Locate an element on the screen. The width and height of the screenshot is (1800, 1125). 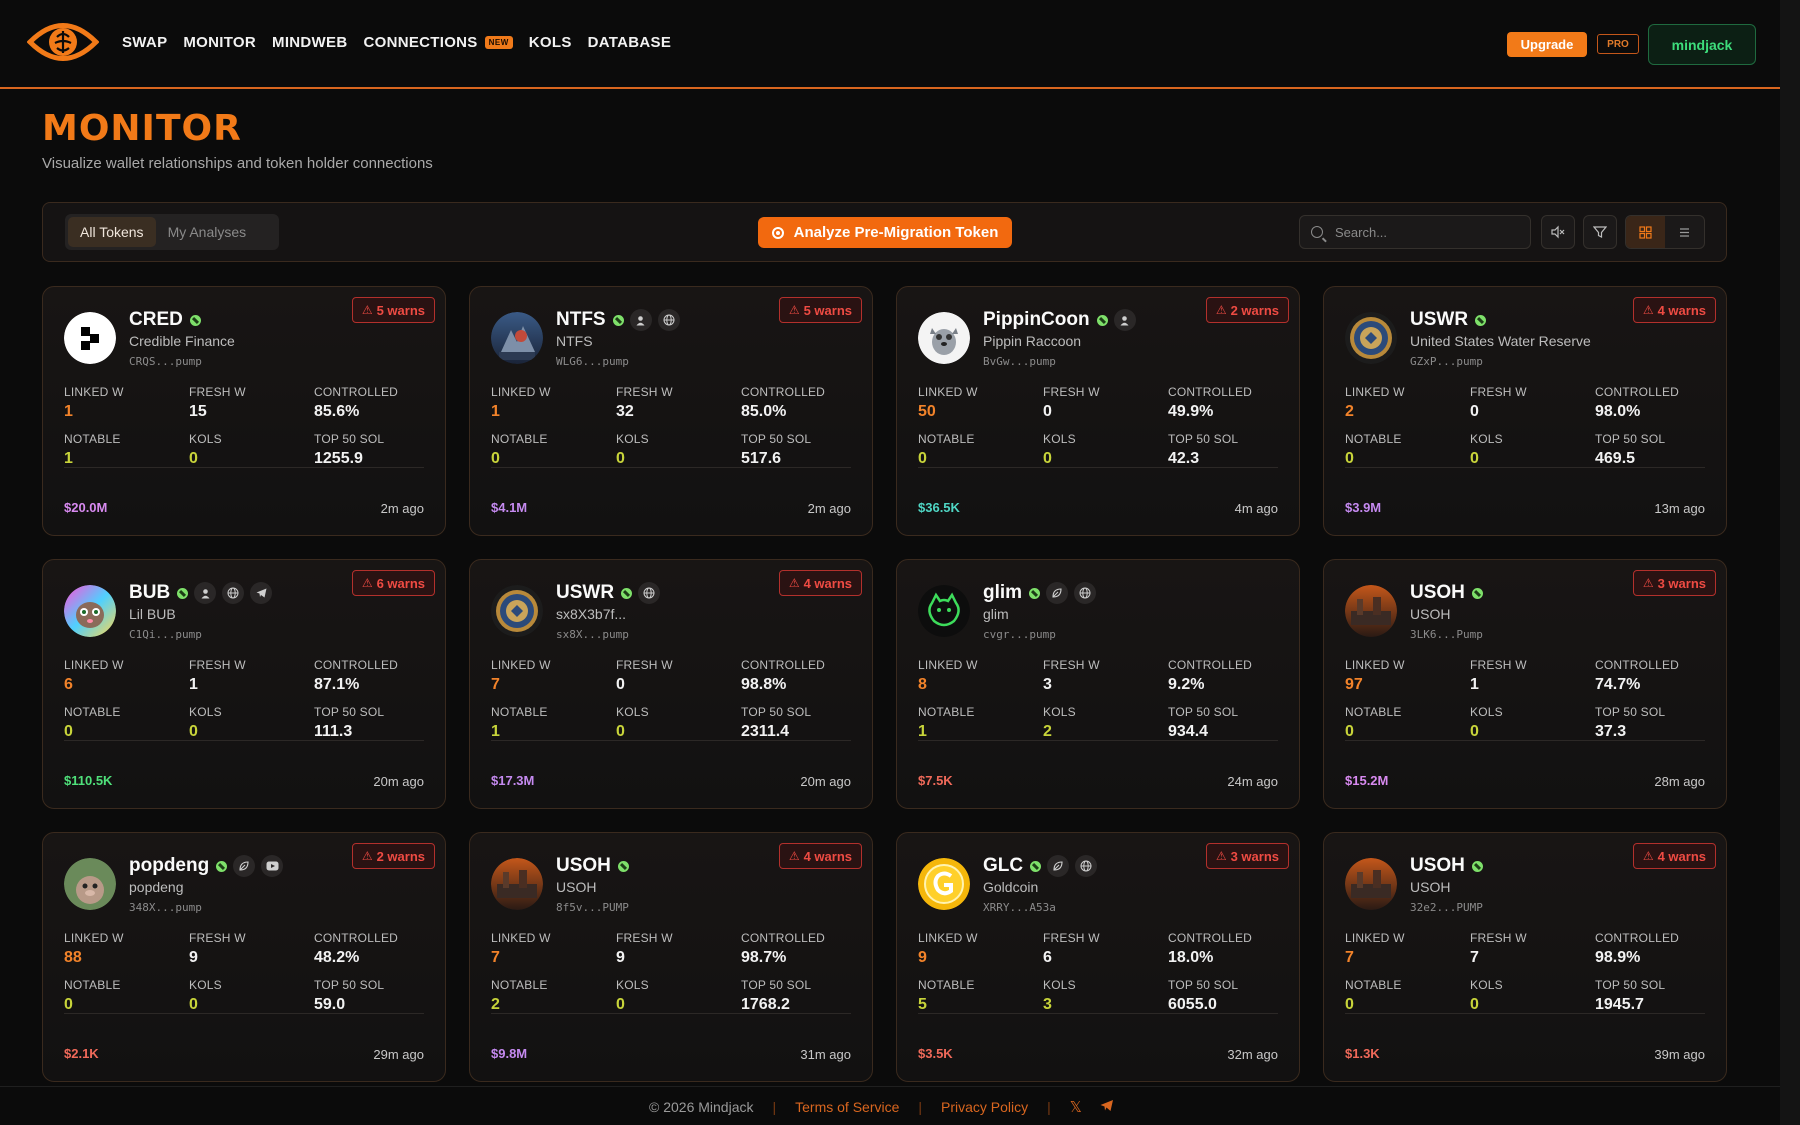
stat-controlled: CONTROLLED 74.7% is located at coordinates (1637, 676).